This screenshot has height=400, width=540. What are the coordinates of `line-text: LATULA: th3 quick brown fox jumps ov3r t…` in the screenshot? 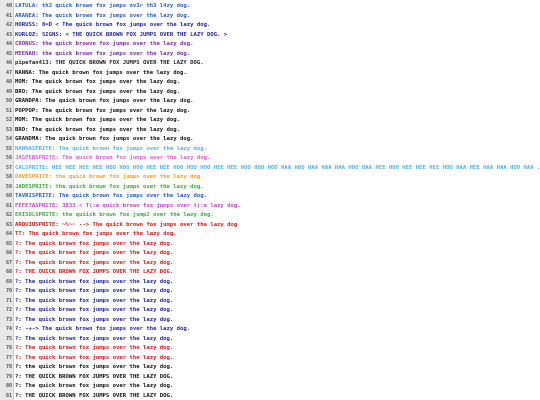 It's located at (102, 7).